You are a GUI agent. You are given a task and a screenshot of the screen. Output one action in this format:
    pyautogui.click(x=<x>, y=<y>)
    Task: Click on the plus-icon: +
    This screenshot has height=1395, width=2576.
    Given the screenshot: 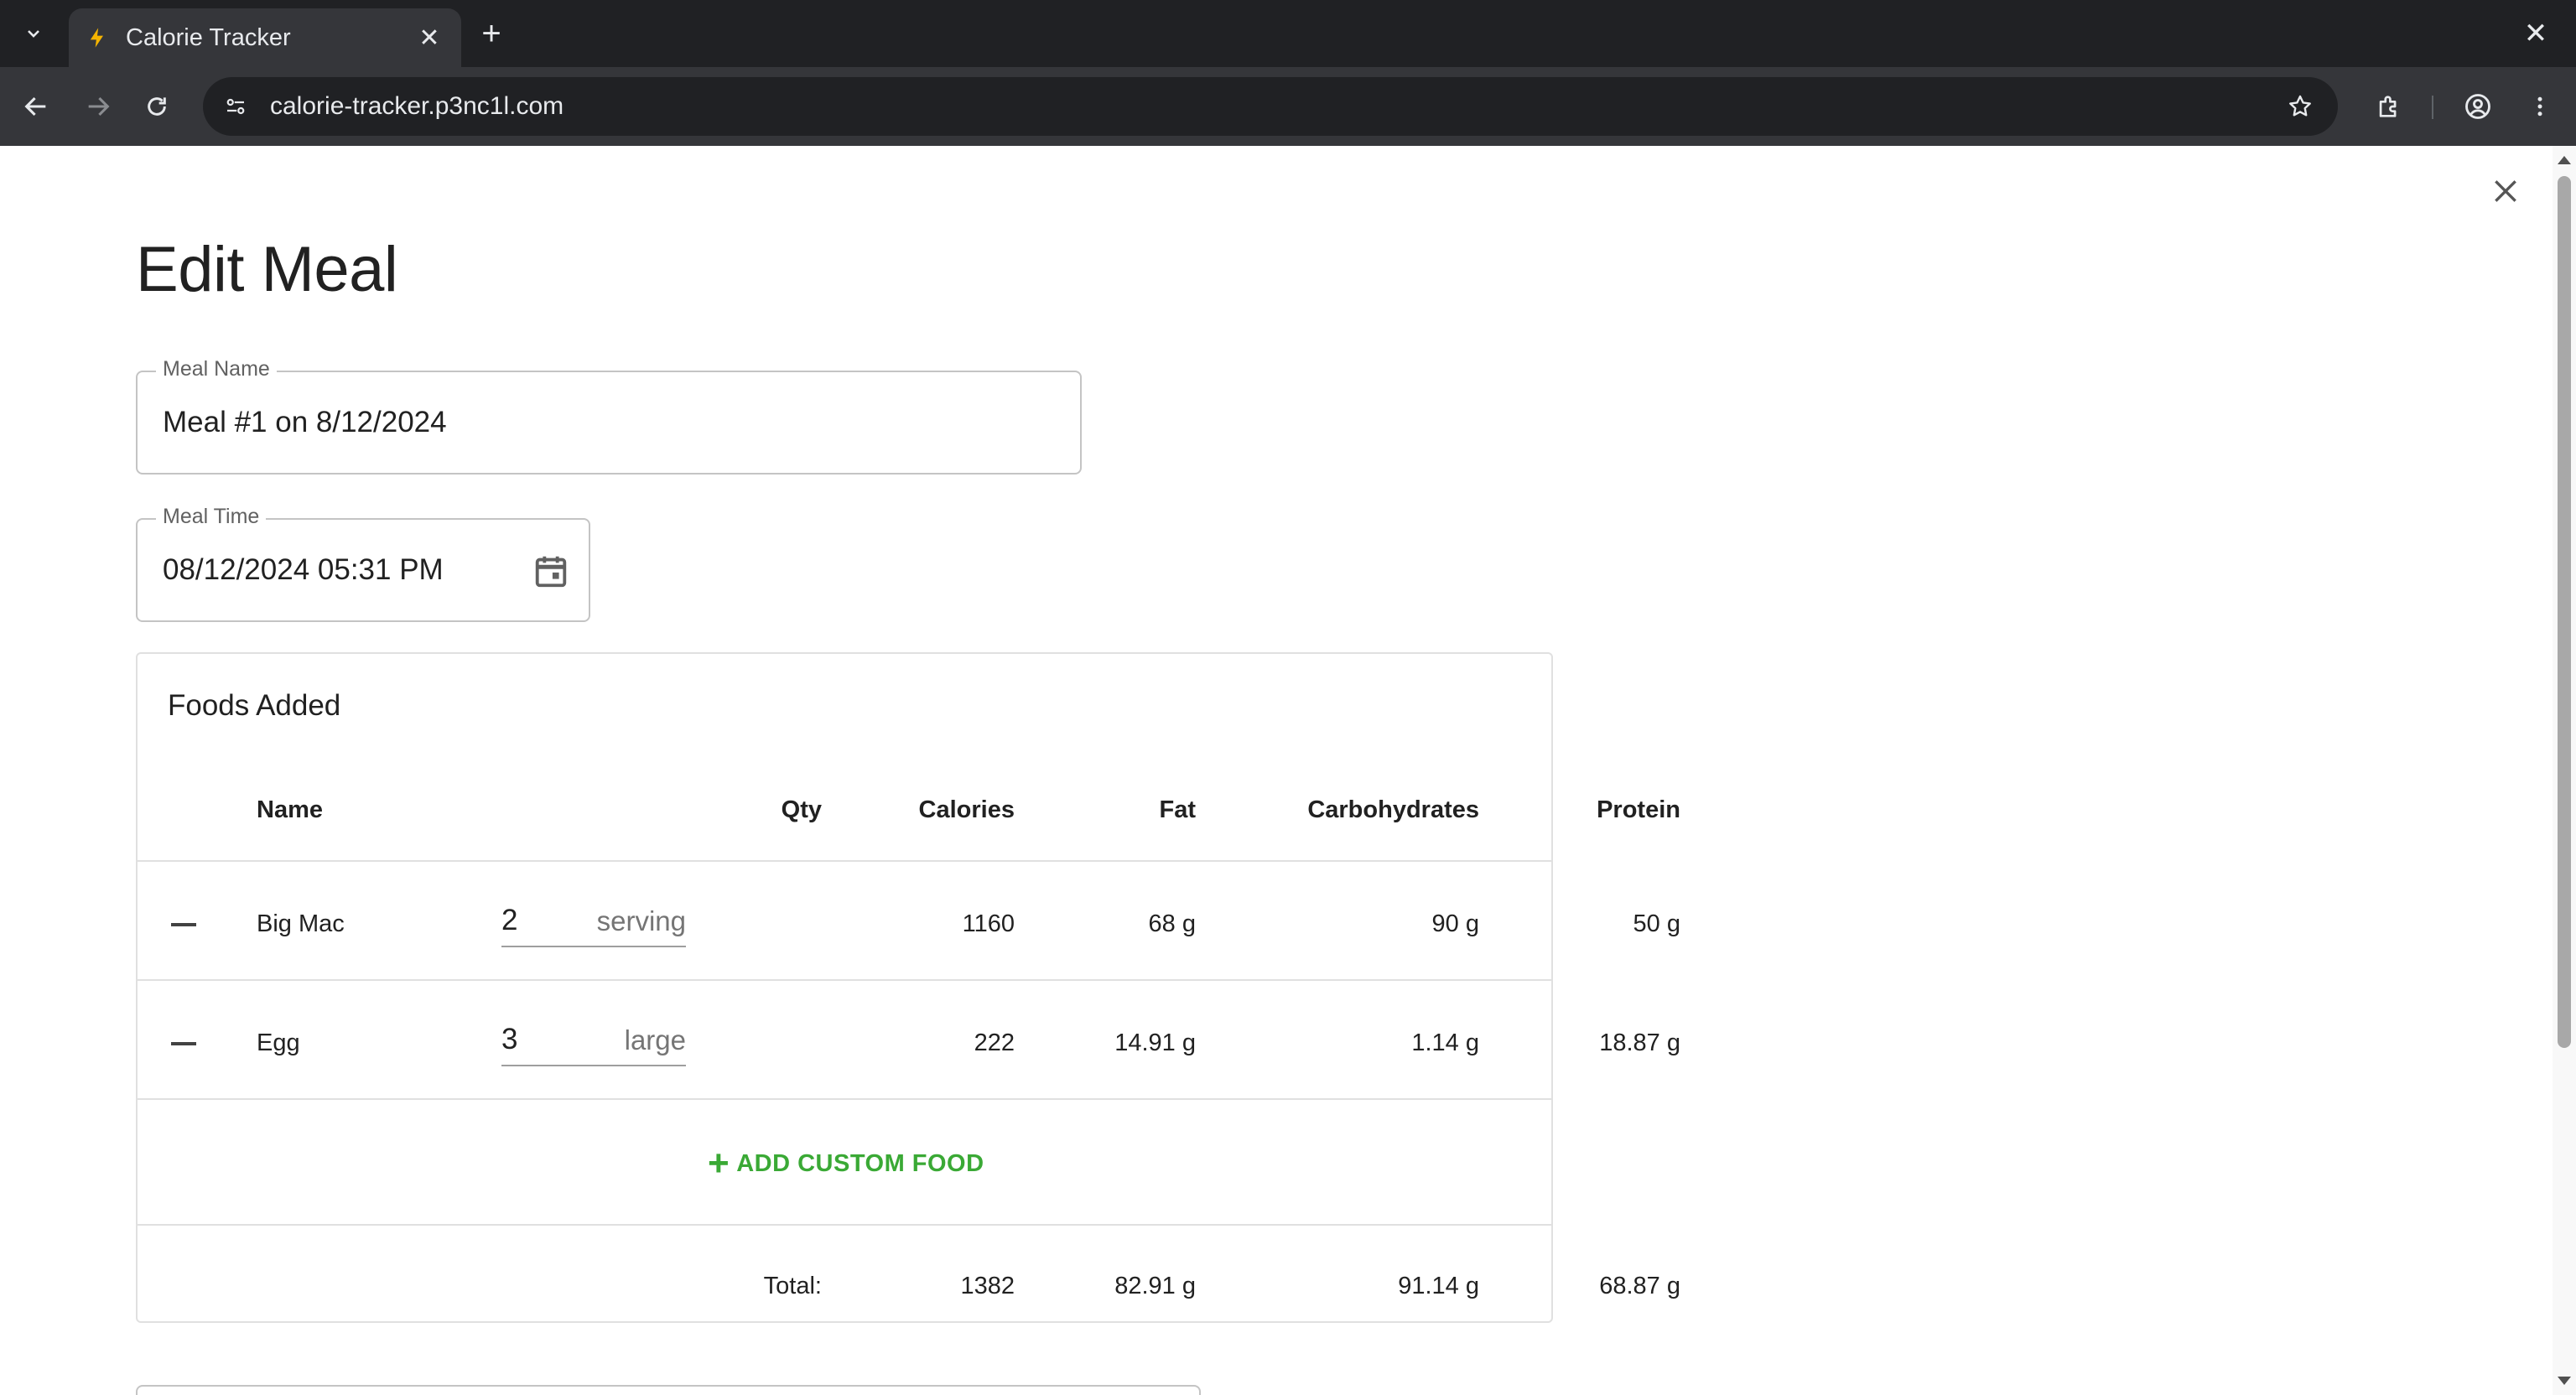 What is the action you would take?
    pyautogui.click(x=719, y=1164)
    